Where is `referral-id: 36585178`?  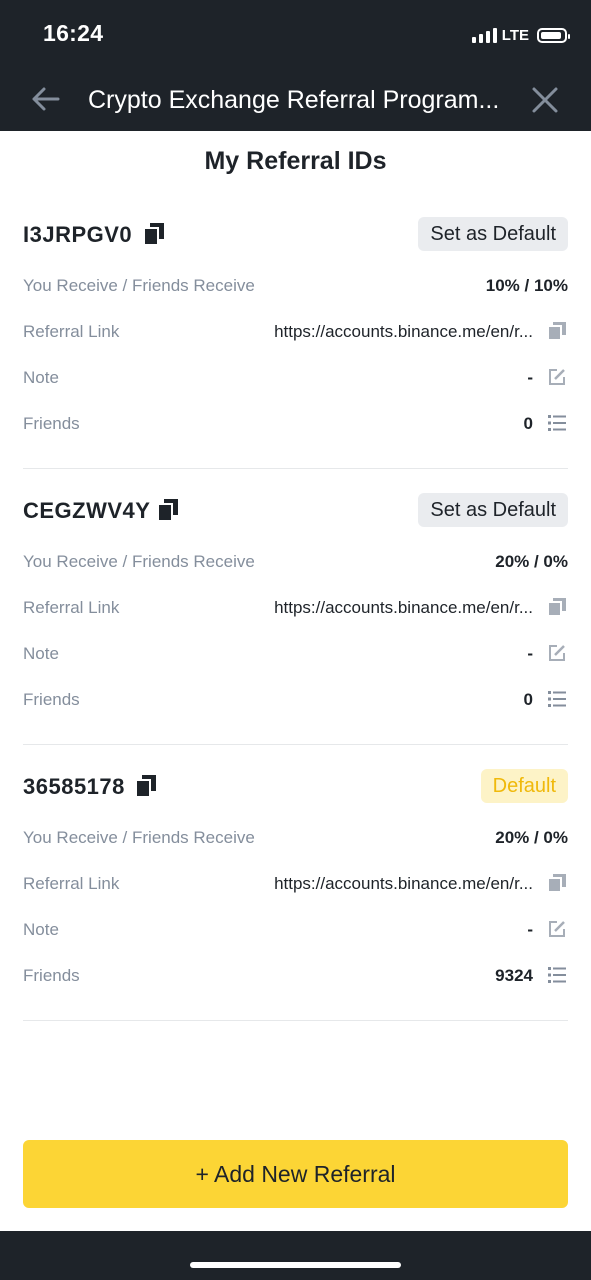 referral-id: 36585178 is located at coordinates (74, 786).